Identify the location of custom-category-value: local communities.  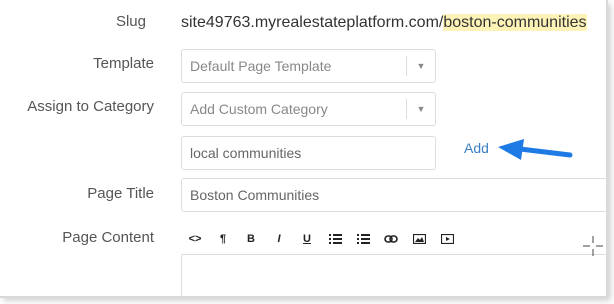
(246, 153).